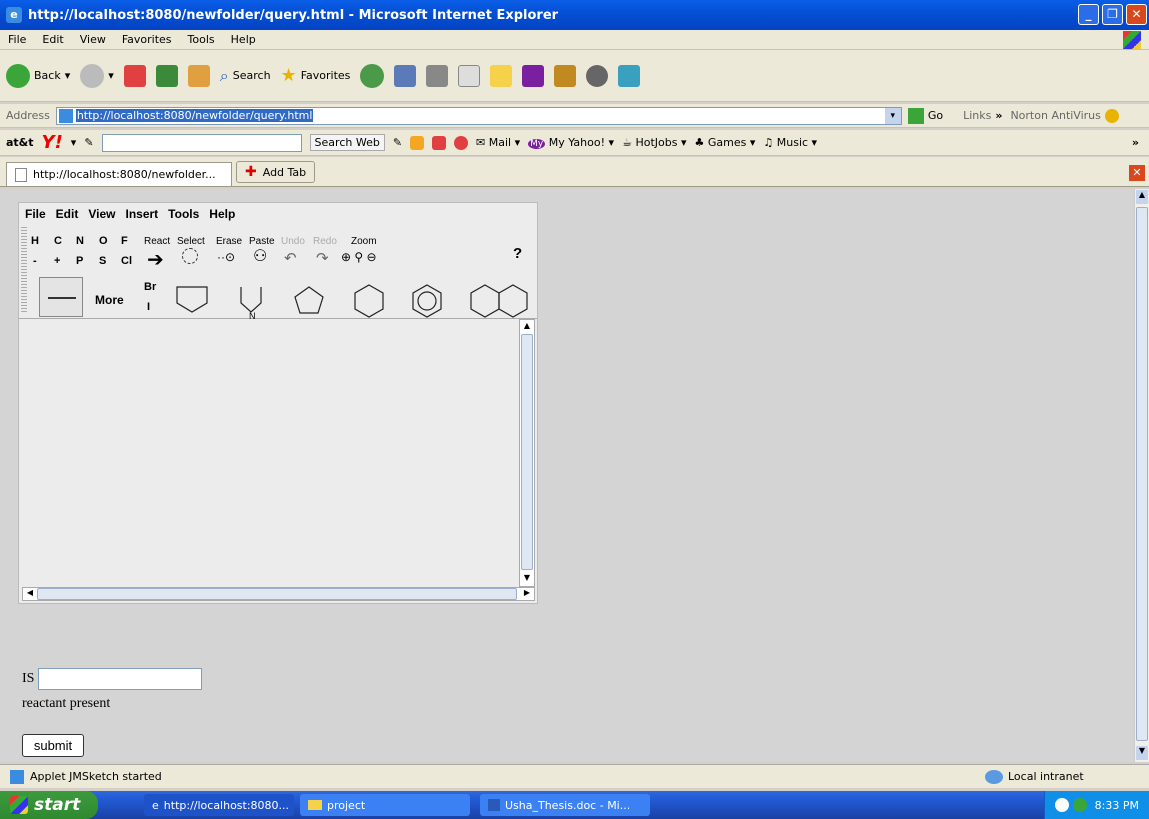  I want to click on applet-menu-help: Help, so click(222, 214).